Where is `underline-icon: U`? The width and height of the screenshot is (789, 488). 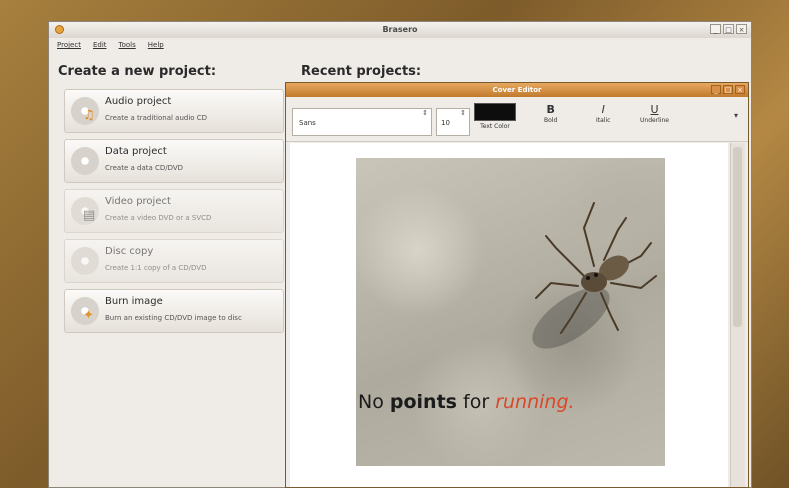 underline-icon: U is located at coordinates (654, 109).